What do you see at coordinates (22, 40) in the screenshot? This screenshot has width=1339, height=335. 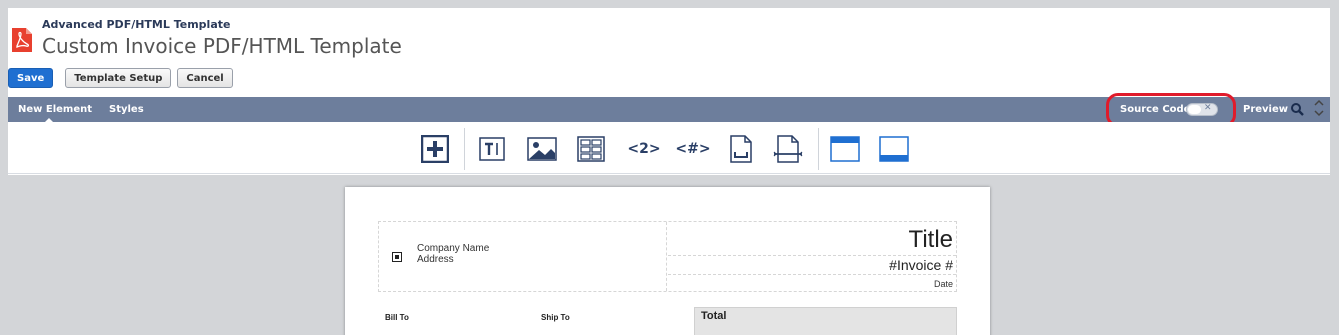 I see `pdf-file-icon` at bounding box center [22, 40].